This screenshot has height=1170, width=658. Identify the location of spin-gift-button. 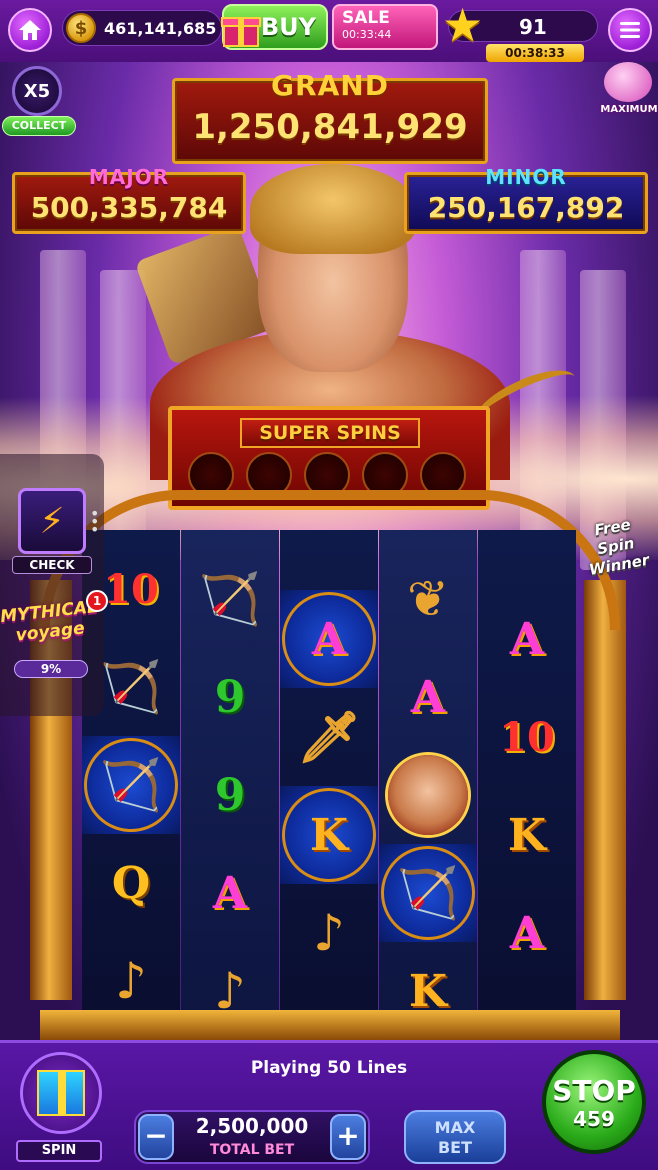
(61, 1093).